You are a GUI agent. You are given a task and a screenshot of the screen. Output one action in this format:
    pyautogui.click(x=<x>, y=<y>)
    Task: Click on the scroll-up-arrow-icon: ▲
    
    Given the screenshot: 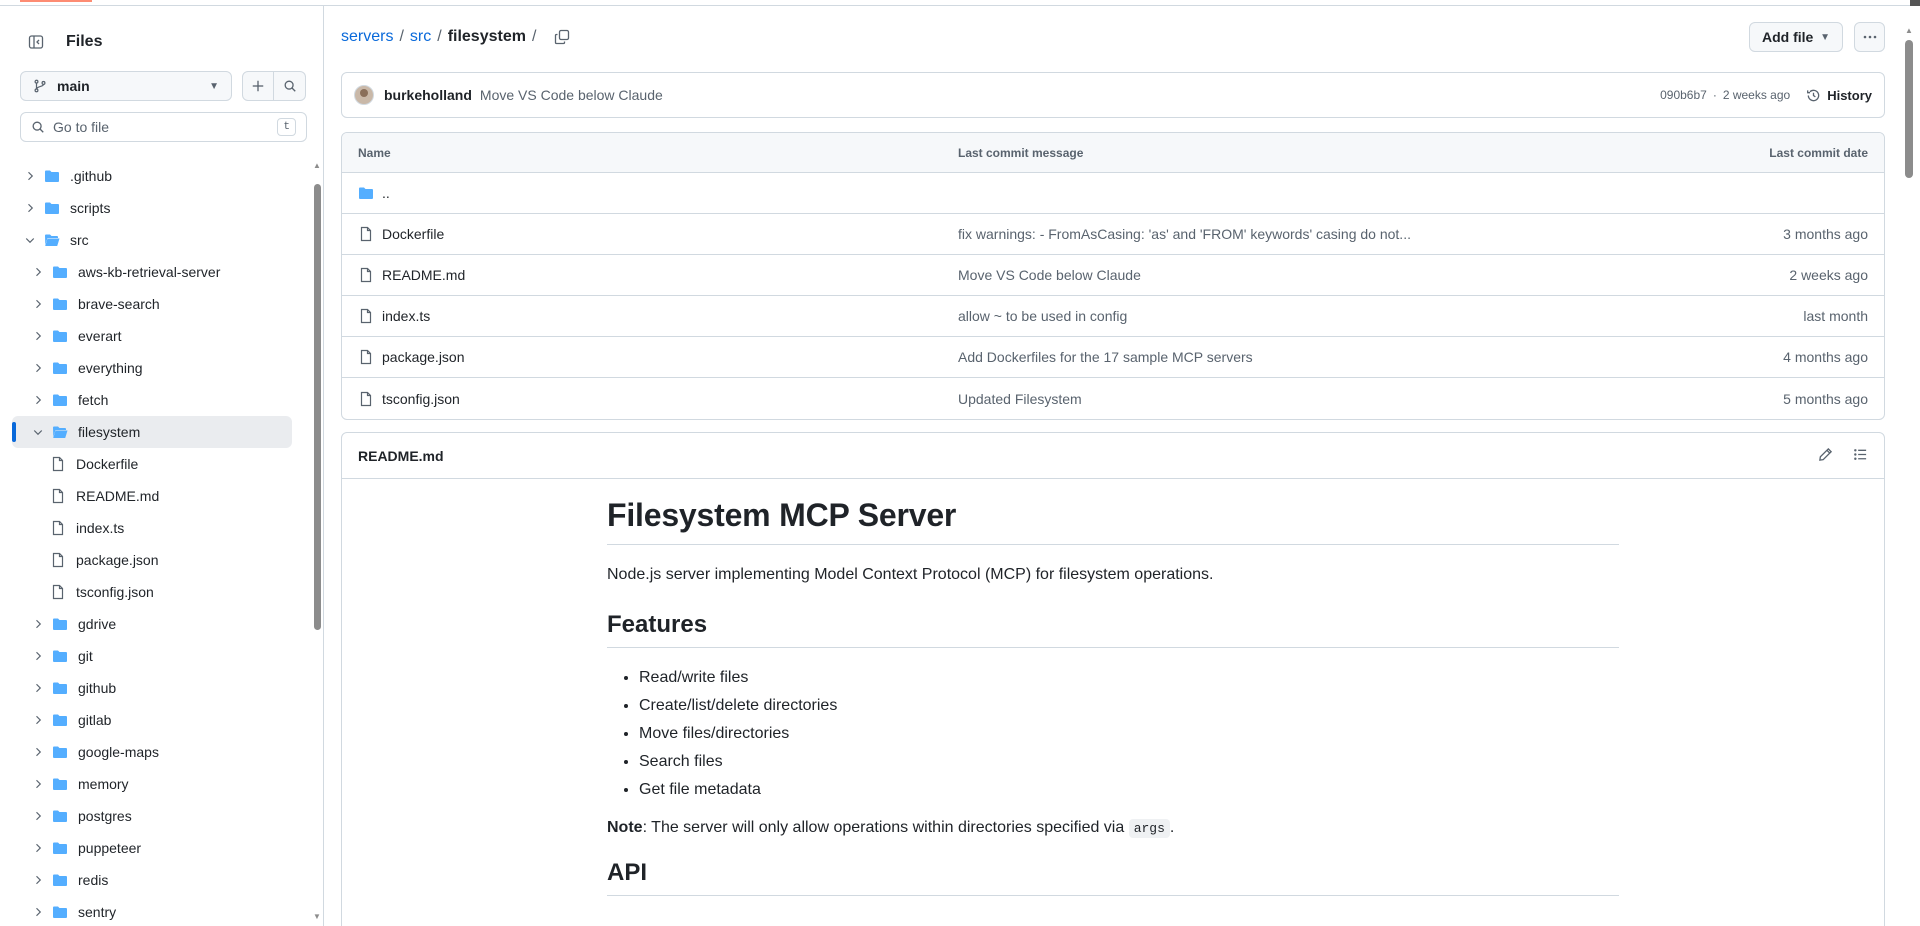 What is the action you would take?
    pyautogui.click(x=317, y=165)
    